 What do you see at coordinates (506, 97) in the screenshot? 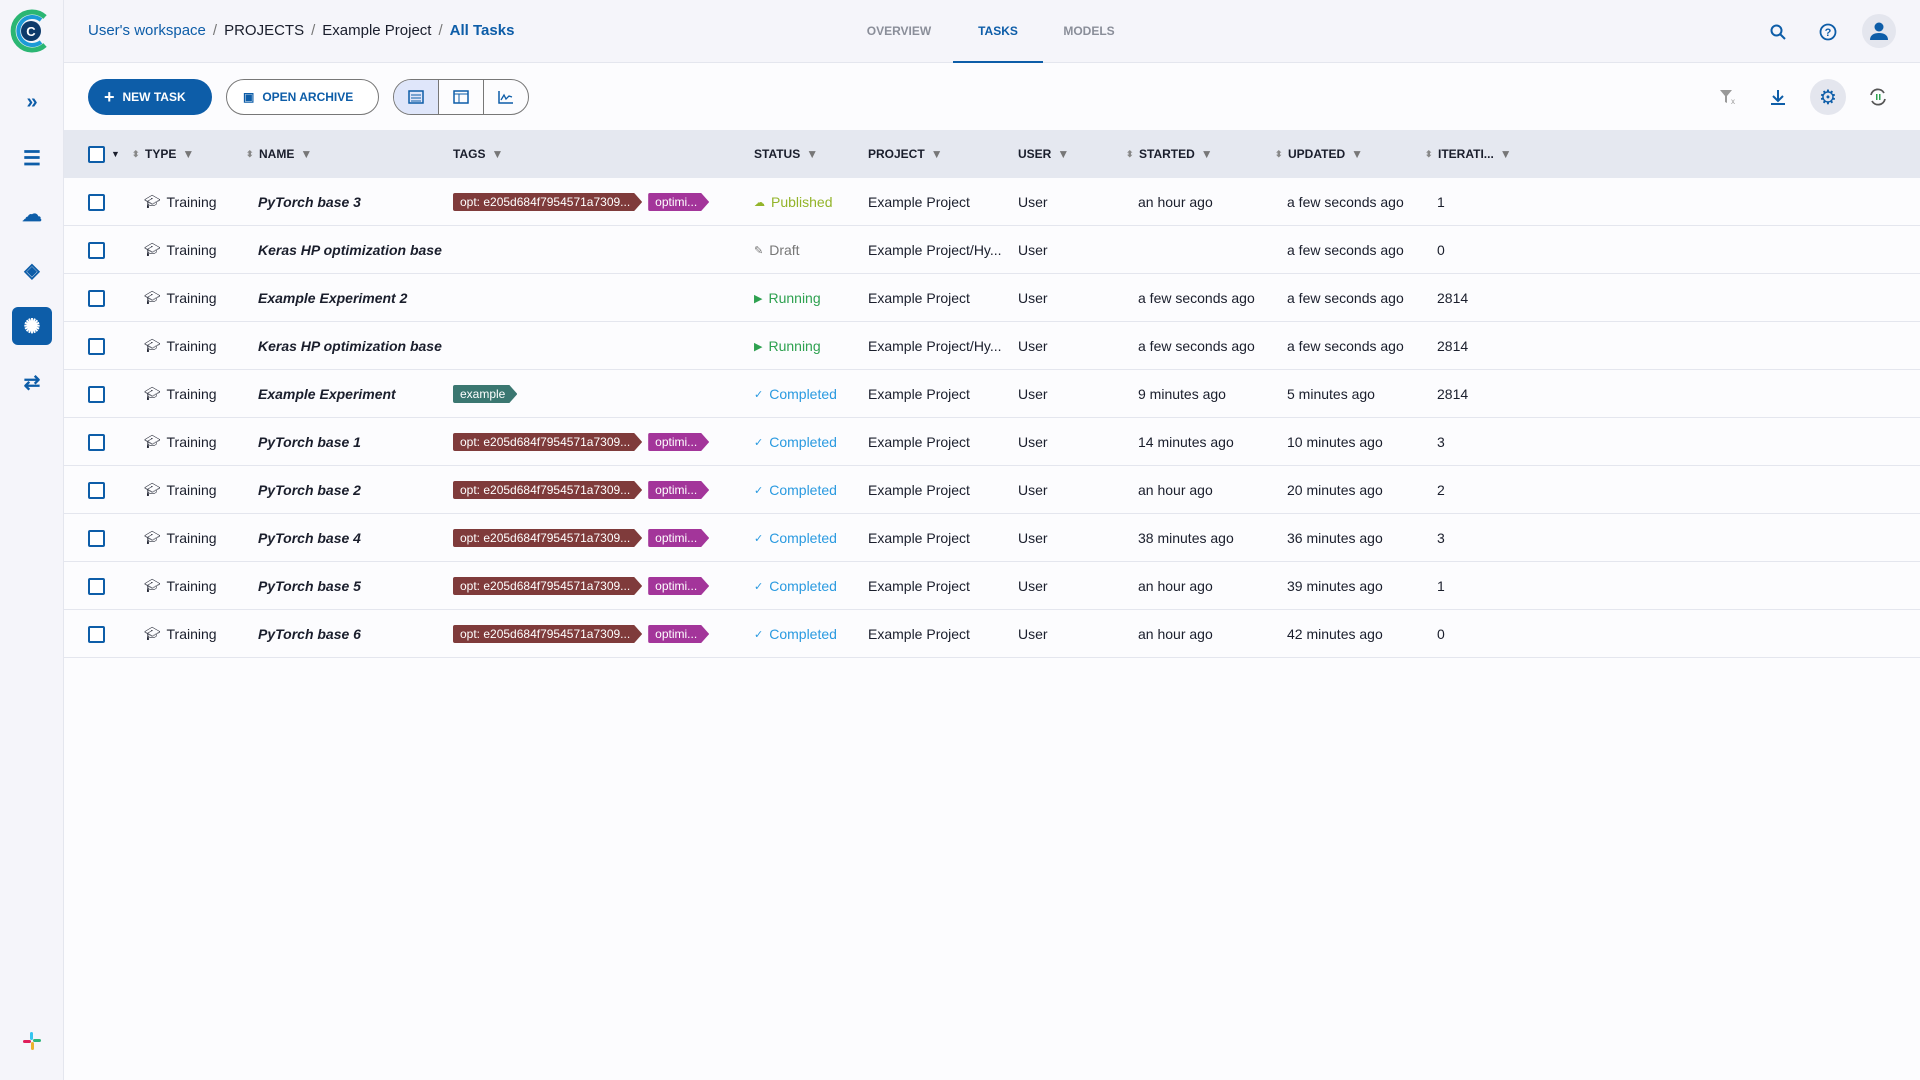
I see `compare-chart-icon` at bounding box center [506, 97].